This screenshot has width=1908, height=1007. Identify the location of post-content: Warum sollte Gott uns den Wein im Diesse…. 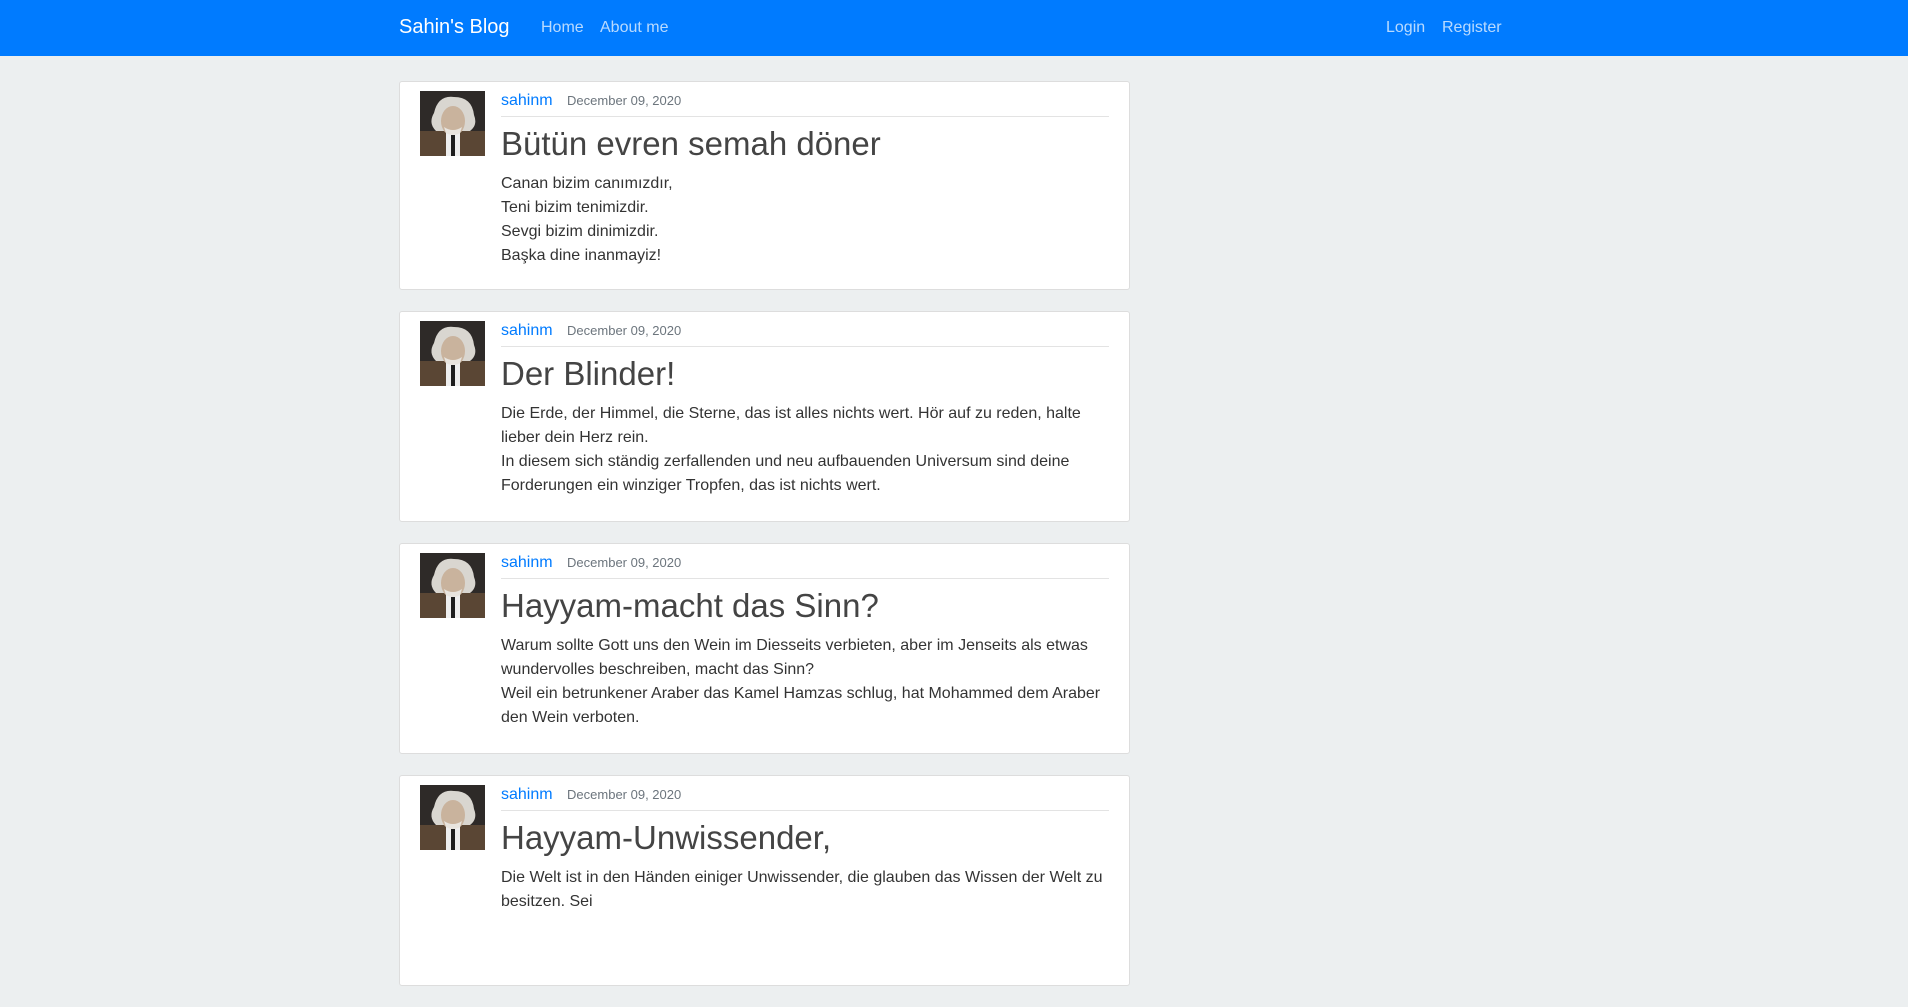
(801, 681).